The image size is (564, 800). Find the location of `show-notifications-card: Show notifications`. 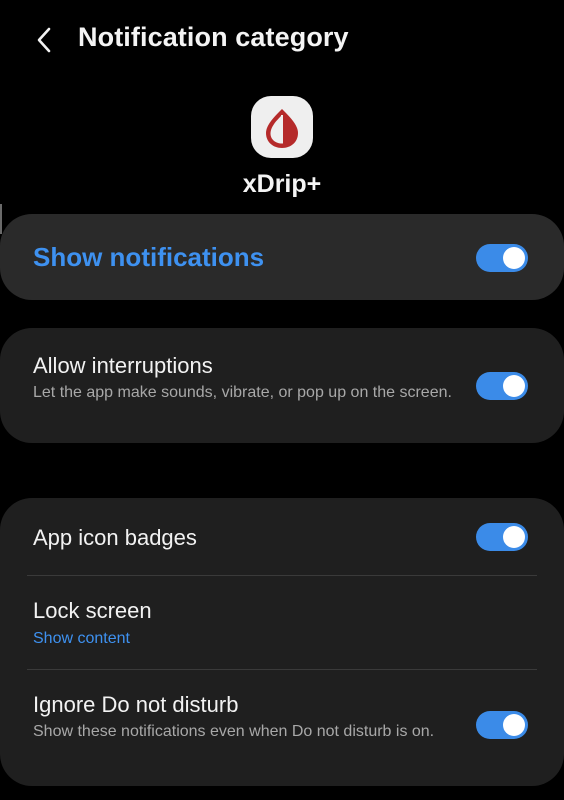

show-notifications-card: Show notifications is located at coordinates (282, 257).